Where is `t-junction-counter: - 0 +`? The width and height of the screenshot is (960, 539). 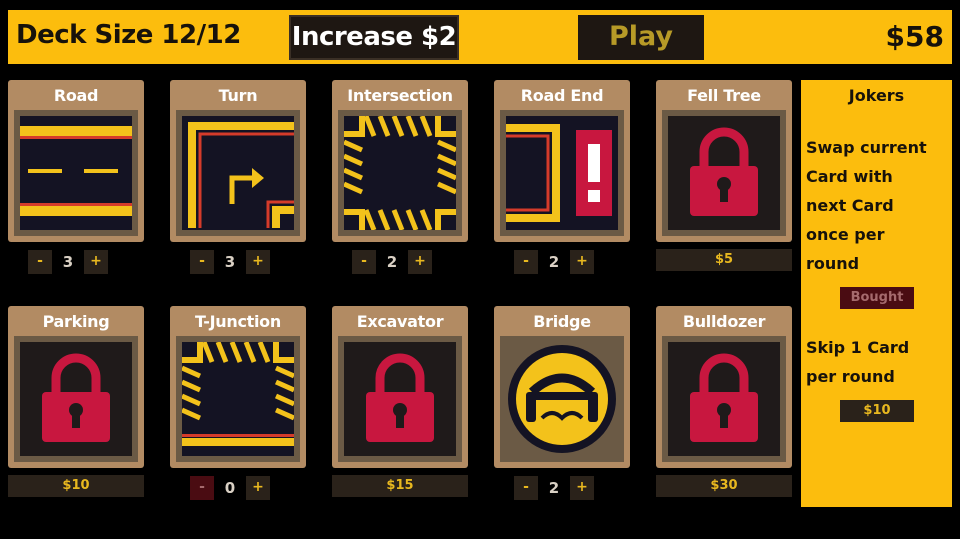 t-junction-counter: - 0 + is located at coordinates (231, 488).